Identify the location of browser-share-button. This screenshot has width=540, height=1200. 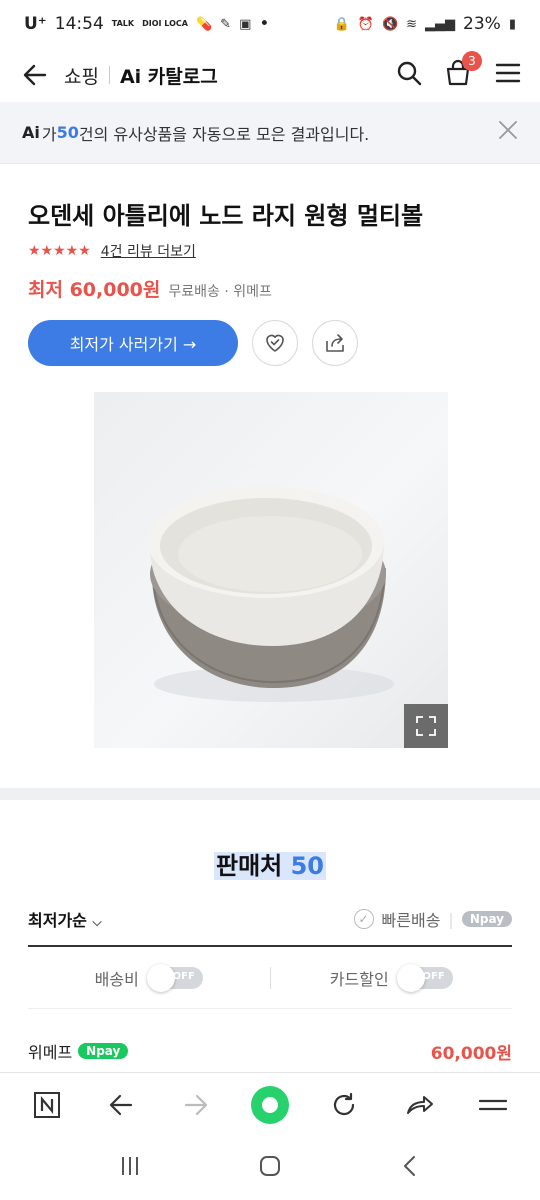
(419, 1105).